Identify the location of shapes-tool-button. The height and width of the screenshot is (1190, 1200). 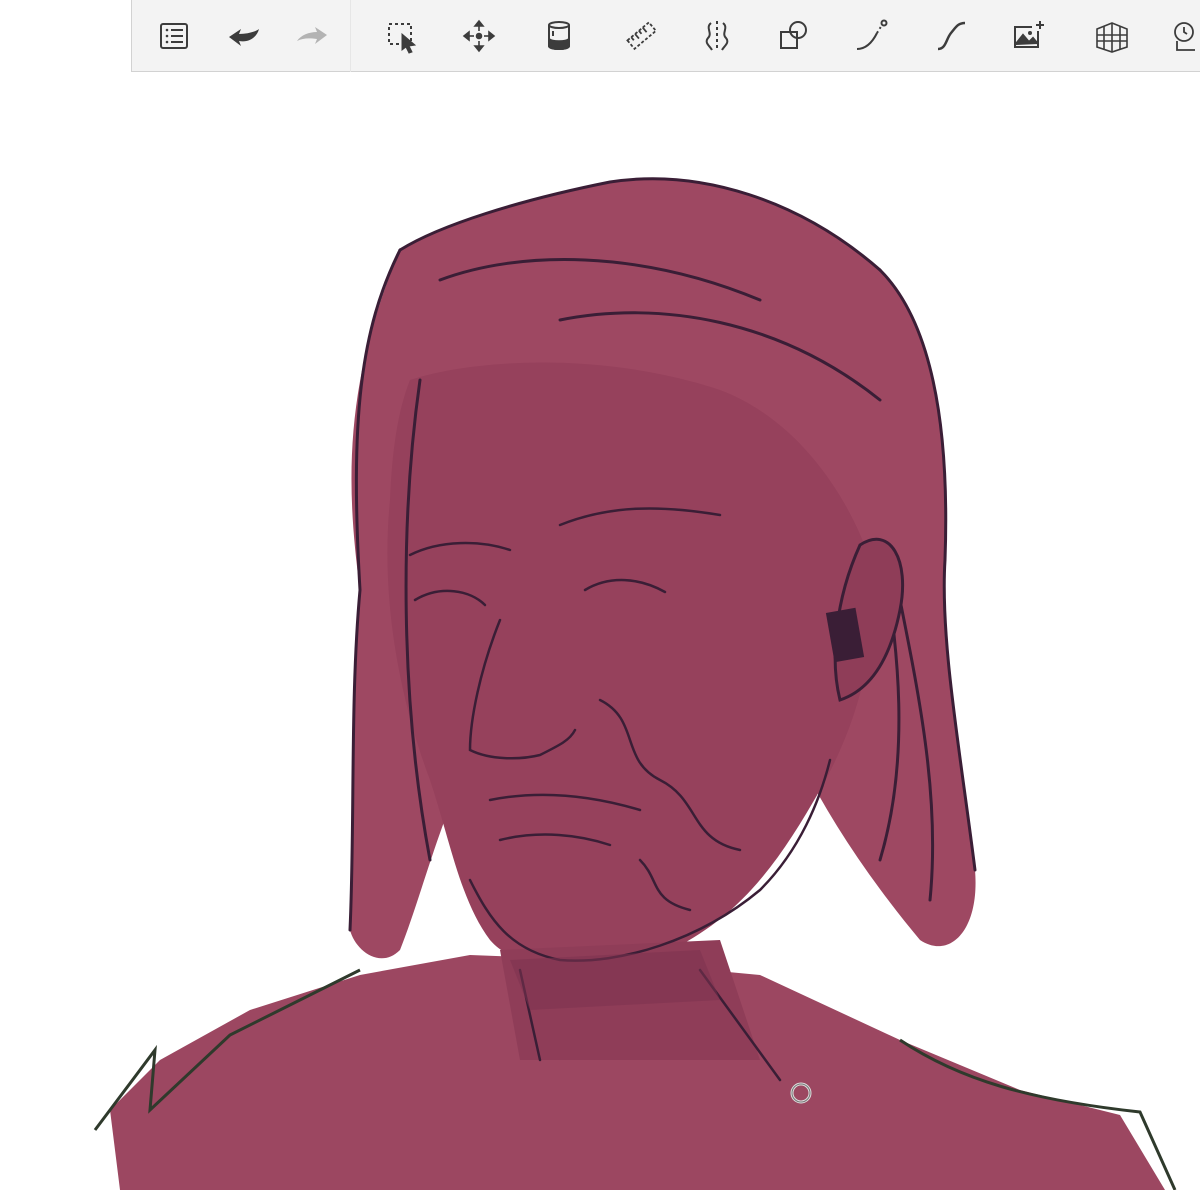
(794, 36).